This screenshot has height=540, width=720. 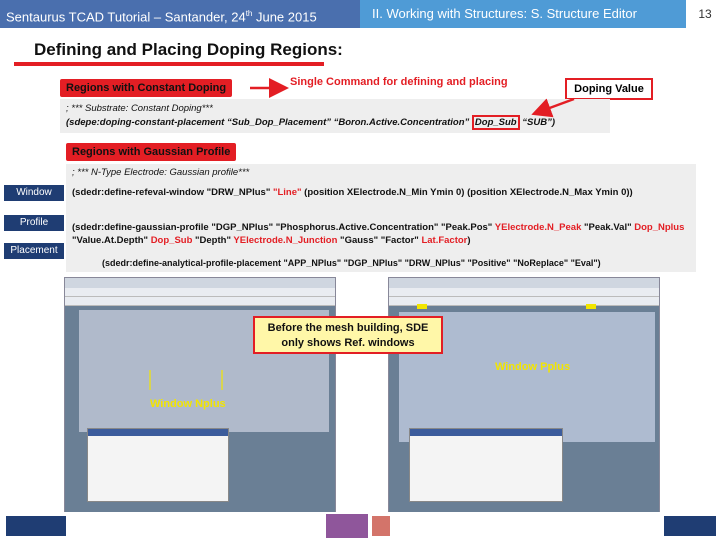 I want to click on pplus-marker-left, so click(x=422, y=306).